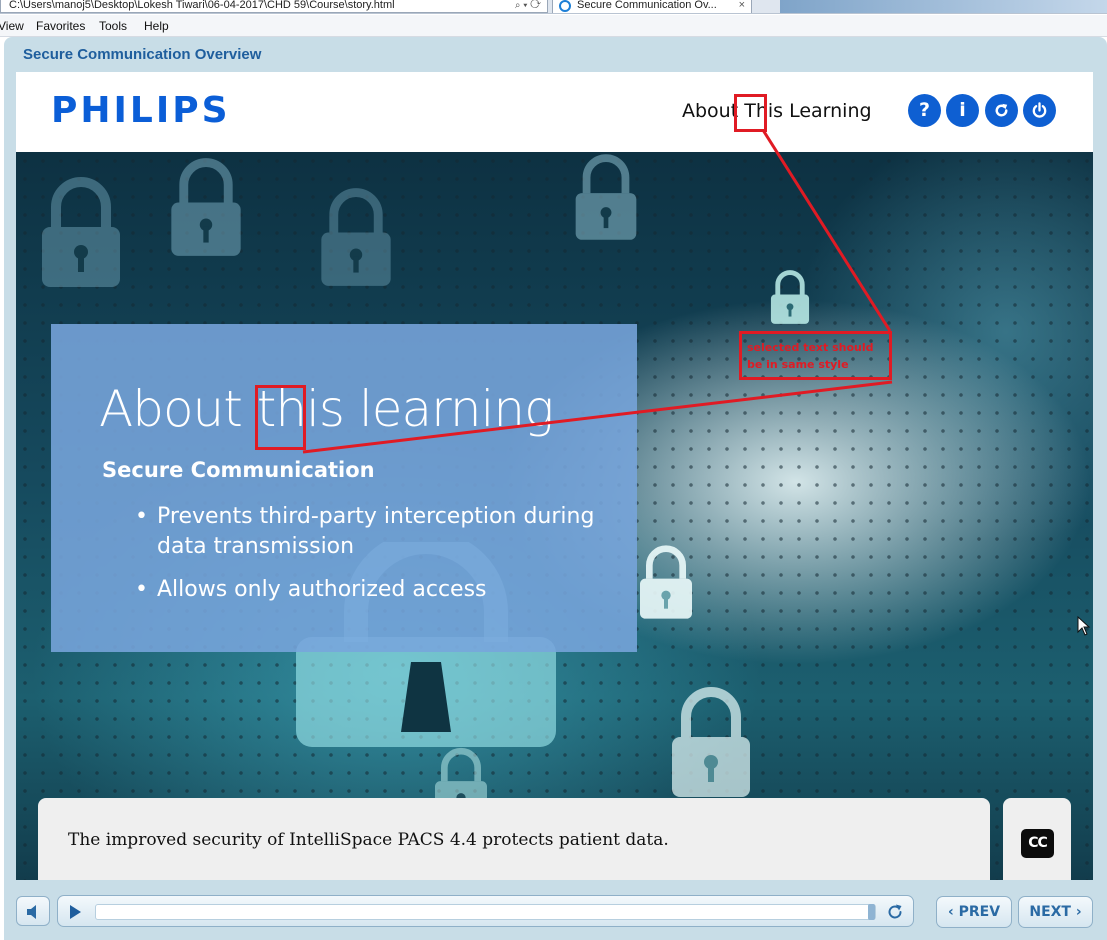  I want to click on progress-track, so click(485, 912).